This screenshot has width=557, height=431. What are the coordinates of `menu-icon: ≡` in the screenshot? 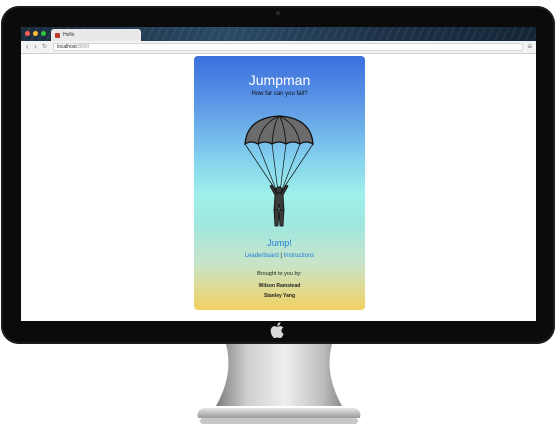 It's located at (529, 47).